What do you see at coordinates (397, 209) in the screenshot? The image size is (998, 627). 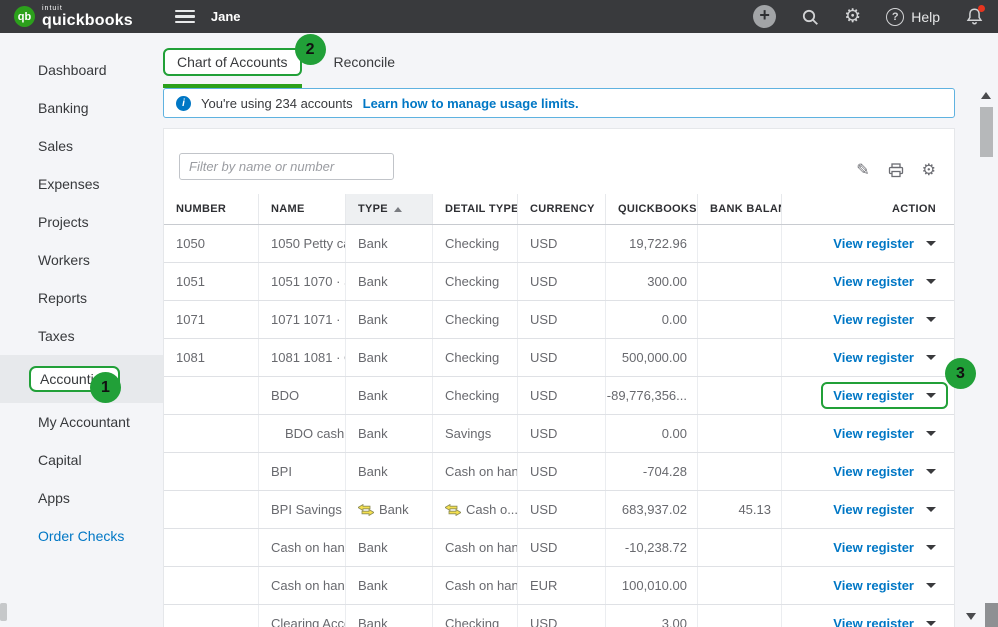 I see `sort-ascending-icon` at bounding box center [397, 209].